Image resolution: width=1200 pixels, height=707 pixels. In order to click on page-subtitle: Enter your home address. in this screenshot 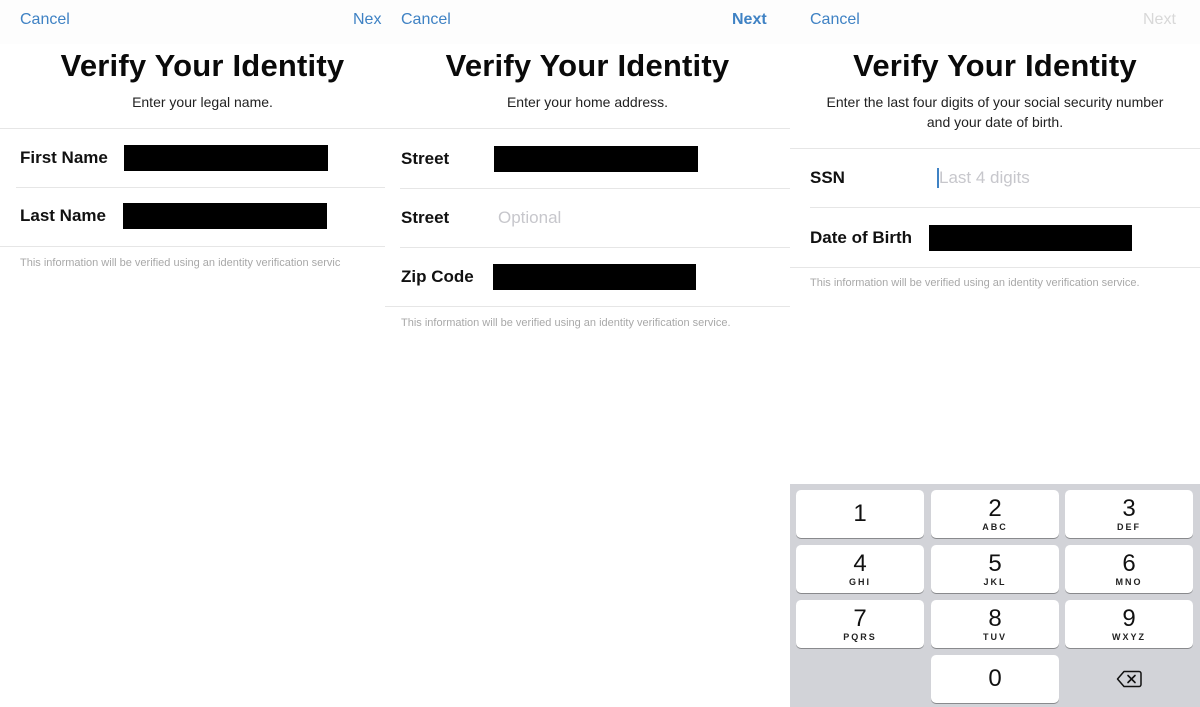, I will do `click(587, 102)`.